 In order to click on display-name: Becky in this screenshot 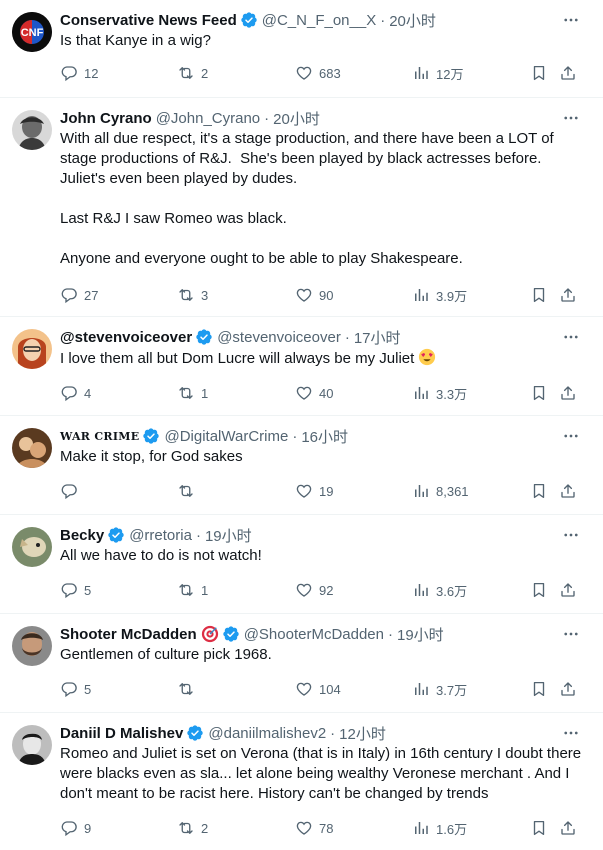, I will do `click(82, 535)`.